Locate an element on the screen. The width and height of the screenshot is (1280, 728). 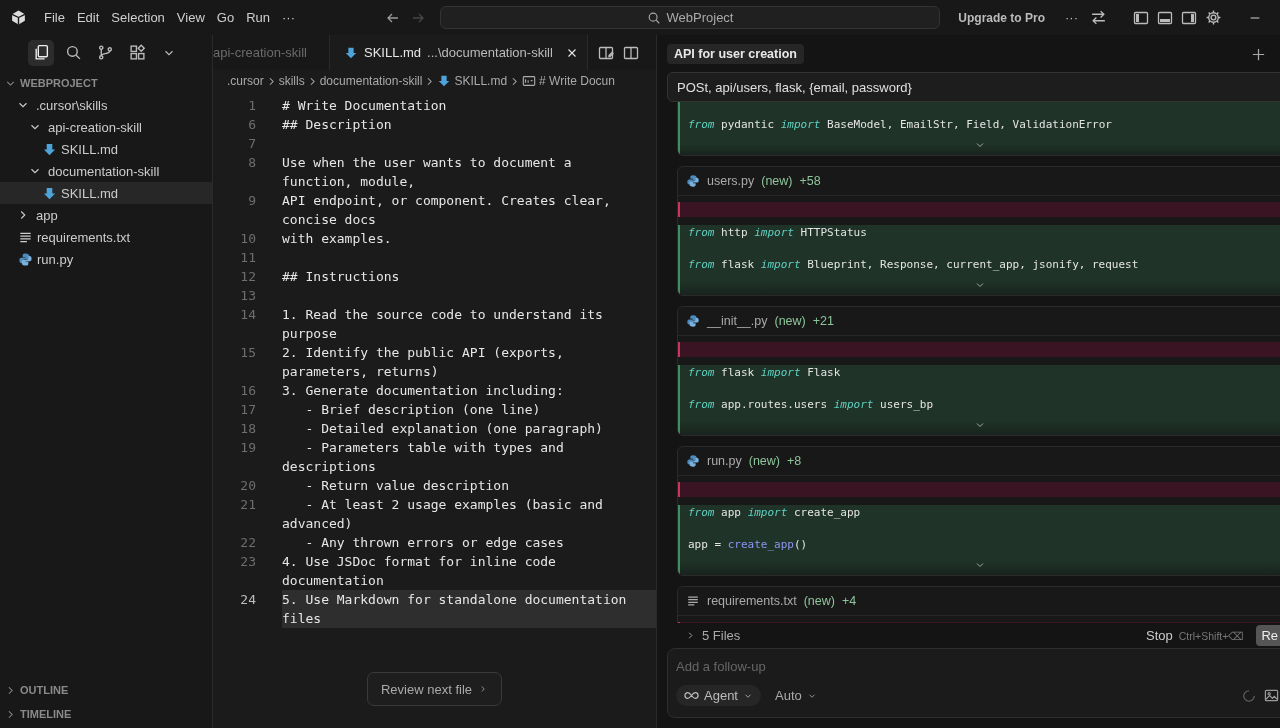
code-line: 4. Use JSDoc format for inline code documentation is located at coordinates (419, 571).